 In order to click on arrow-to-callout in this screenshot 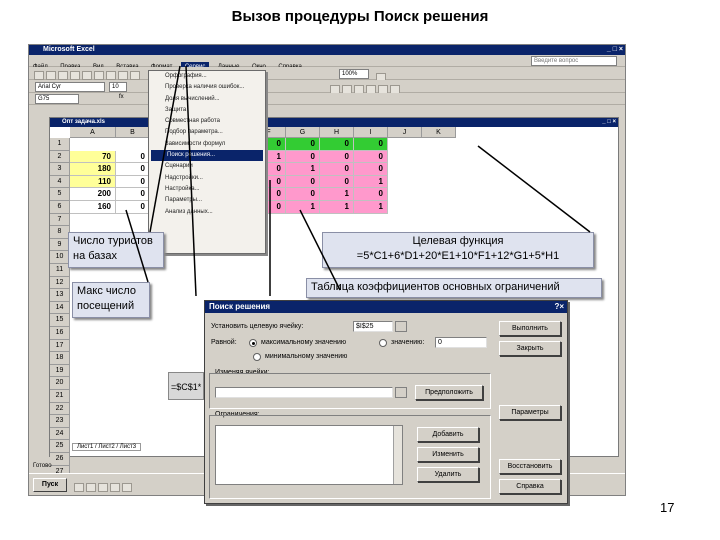, I will do `click(165, 149)`.